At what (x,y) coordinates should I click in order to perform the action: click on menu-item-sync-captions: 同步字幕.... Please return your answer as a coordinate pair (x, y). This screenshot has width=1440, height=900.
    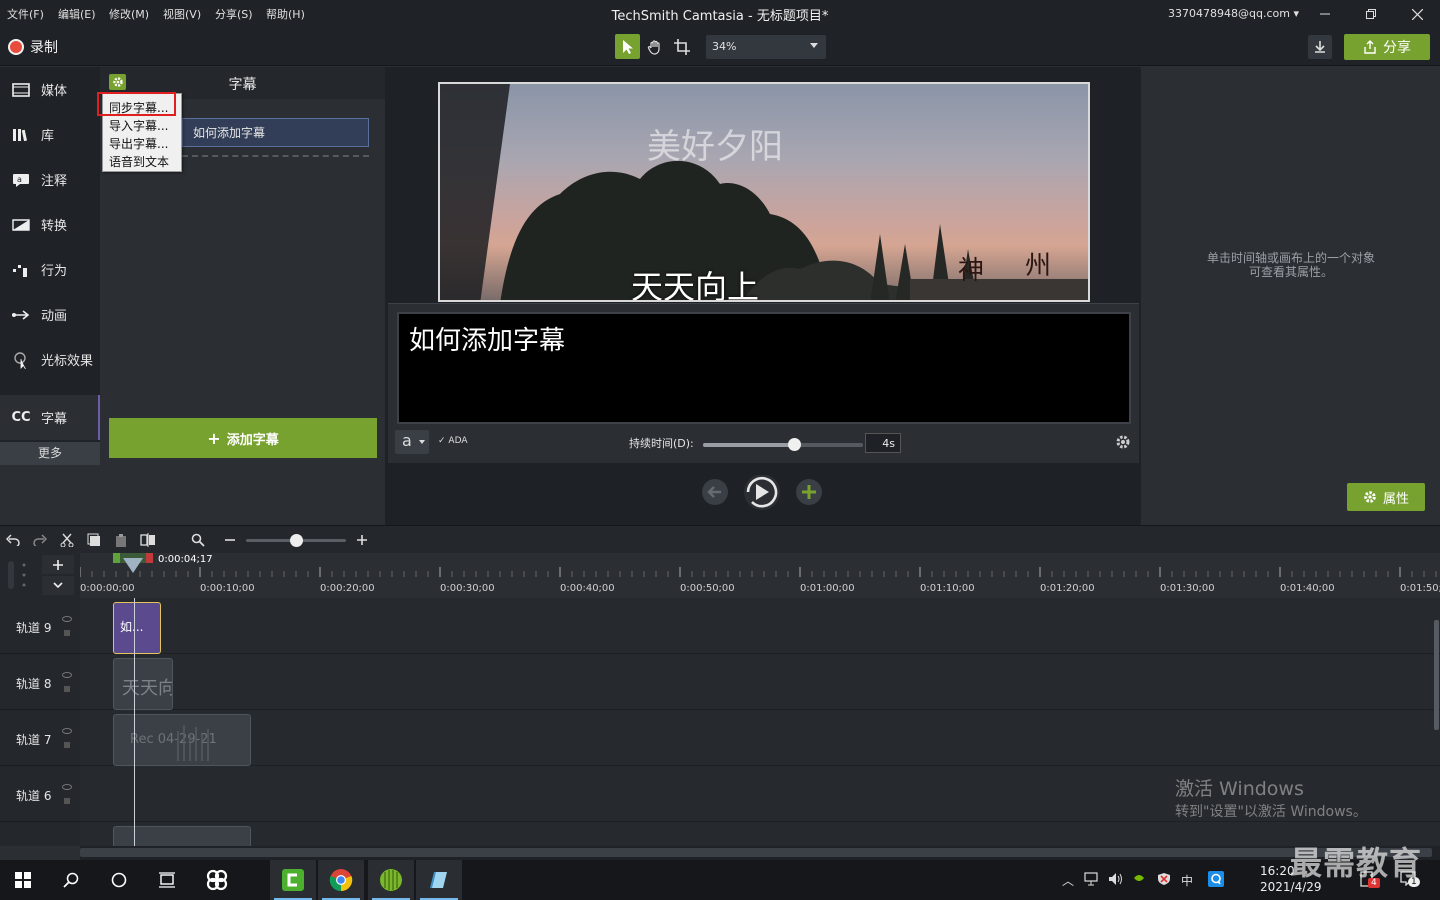
    Looking at the image, I should click on (138, 107).